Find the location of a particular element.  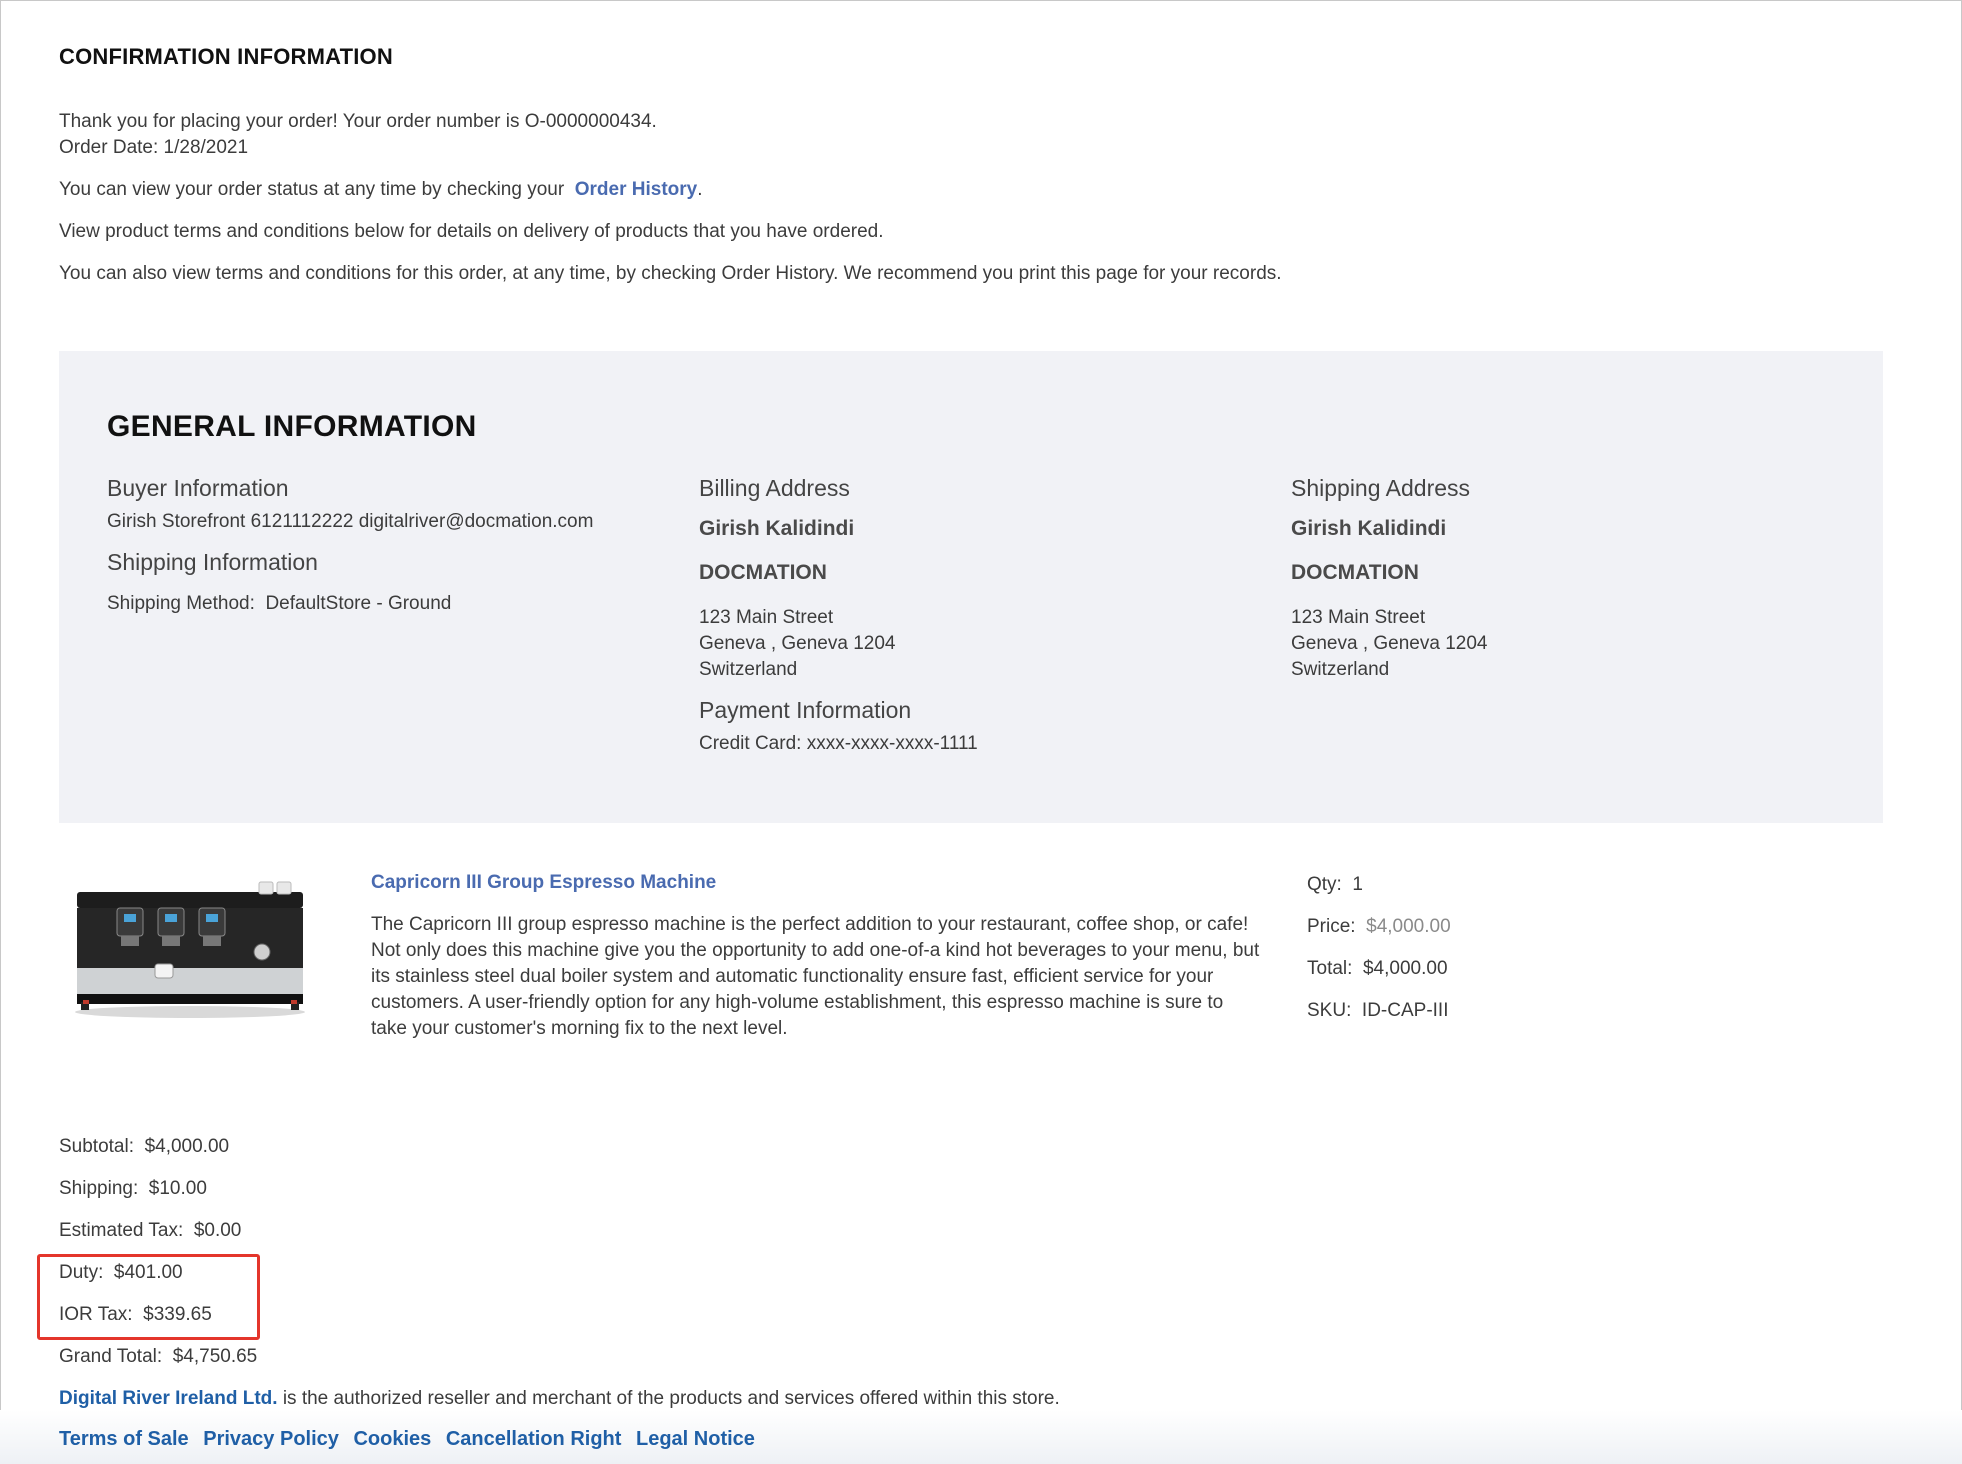

subtotal-value: $4,000.00 is located at coordinates (187, 1146).